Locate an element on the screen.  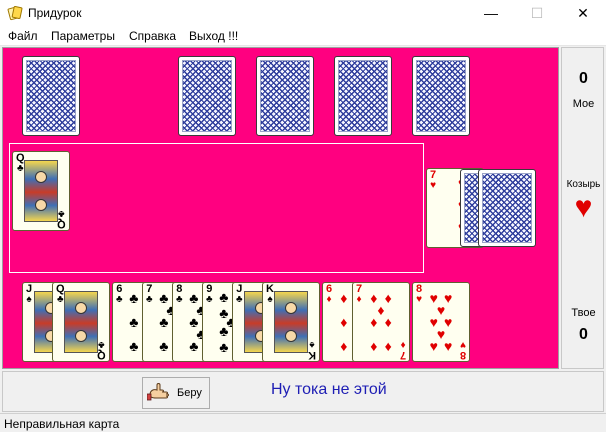
card-rank: 8 is located at coordinates (462, 355).